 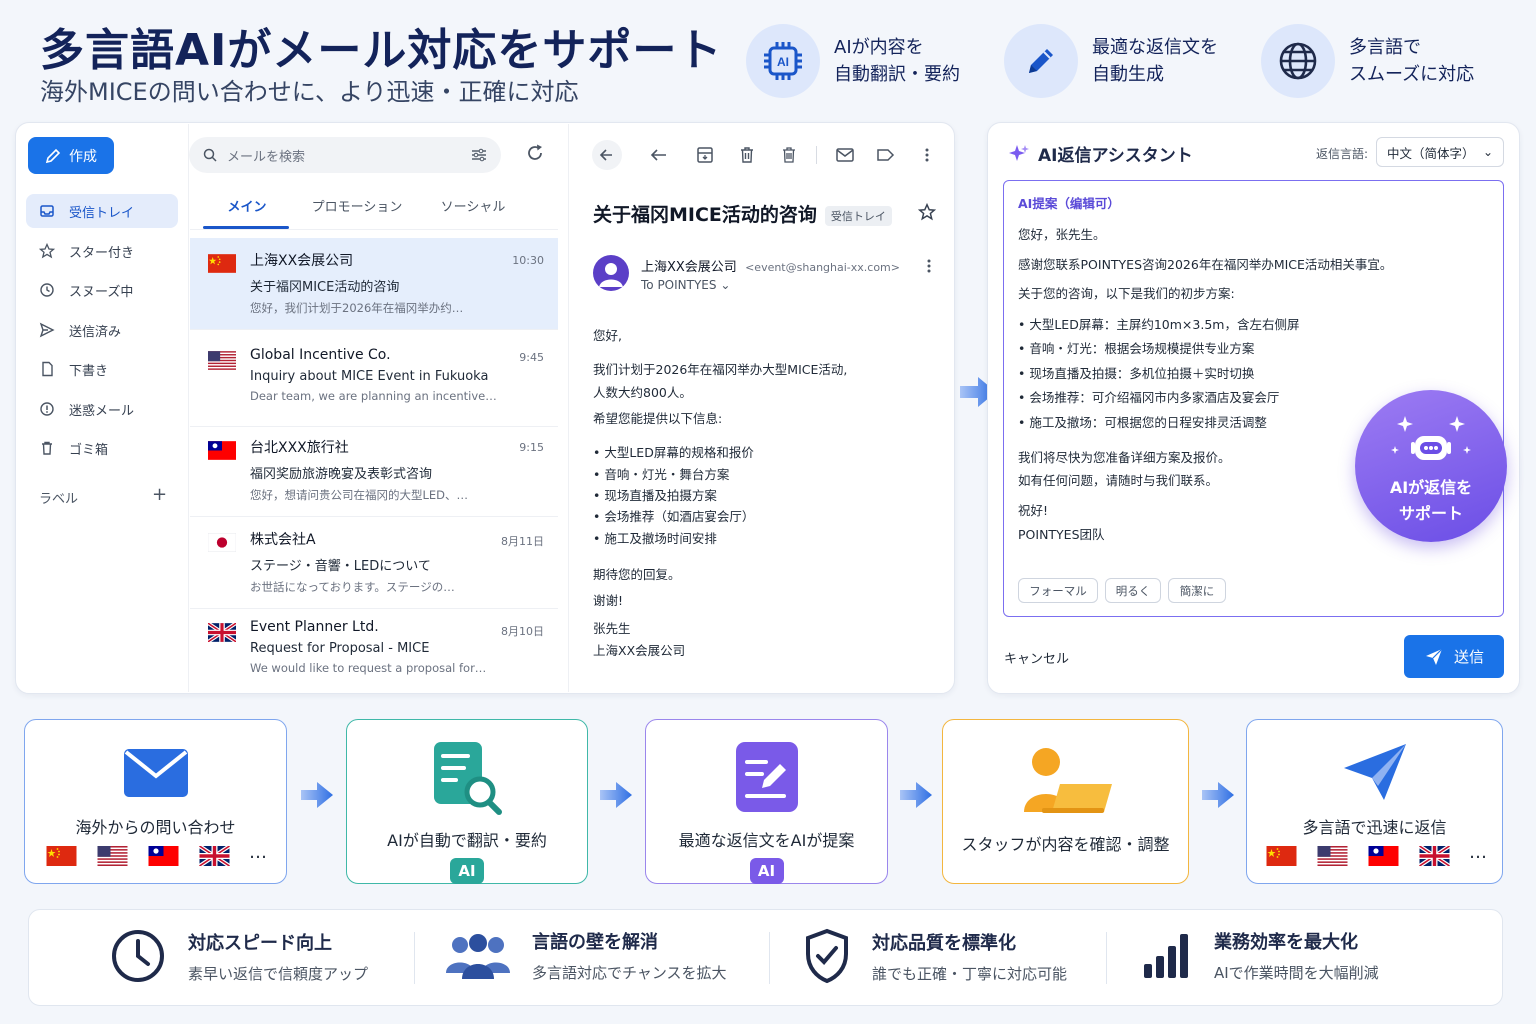 What do you see at coordinates (247, 205) in the screenshot?
I see `tab-main: メイン` at bounding box center [247, 205].